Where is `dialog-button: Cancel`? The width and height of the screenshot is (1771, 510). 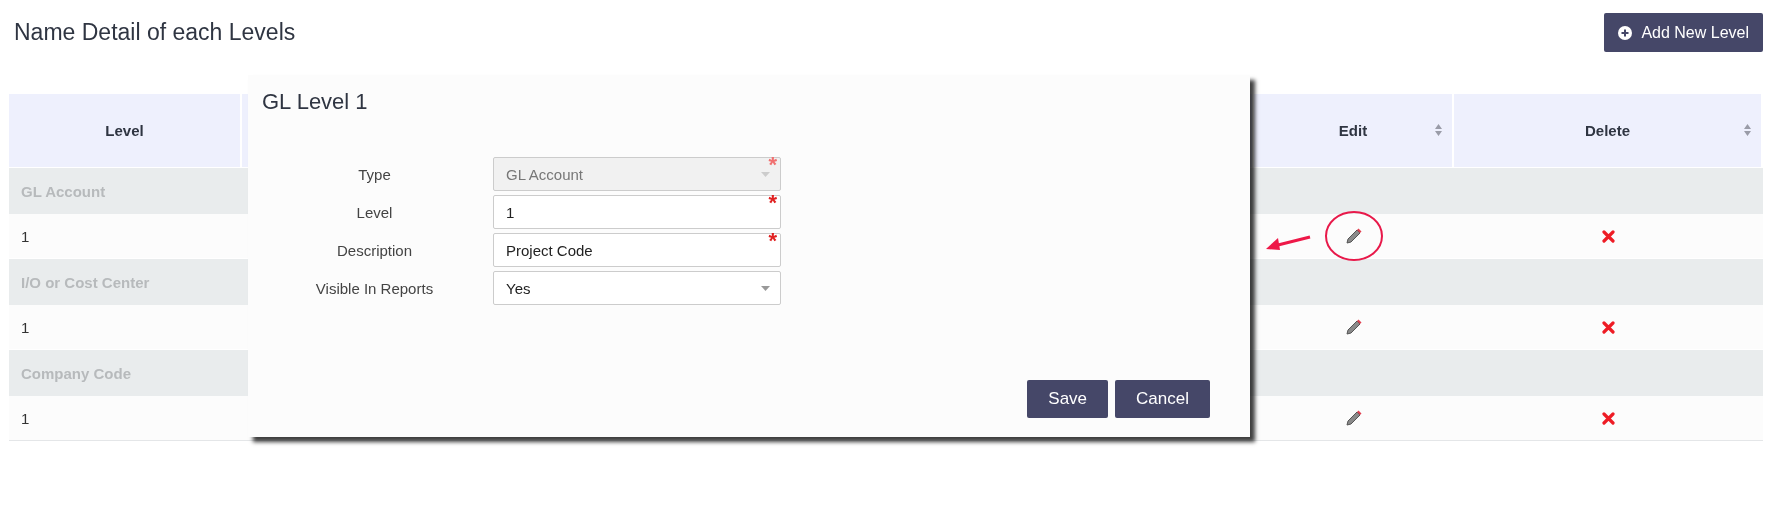 dialog-button: Cancel is located at coordinates (1162, 399).